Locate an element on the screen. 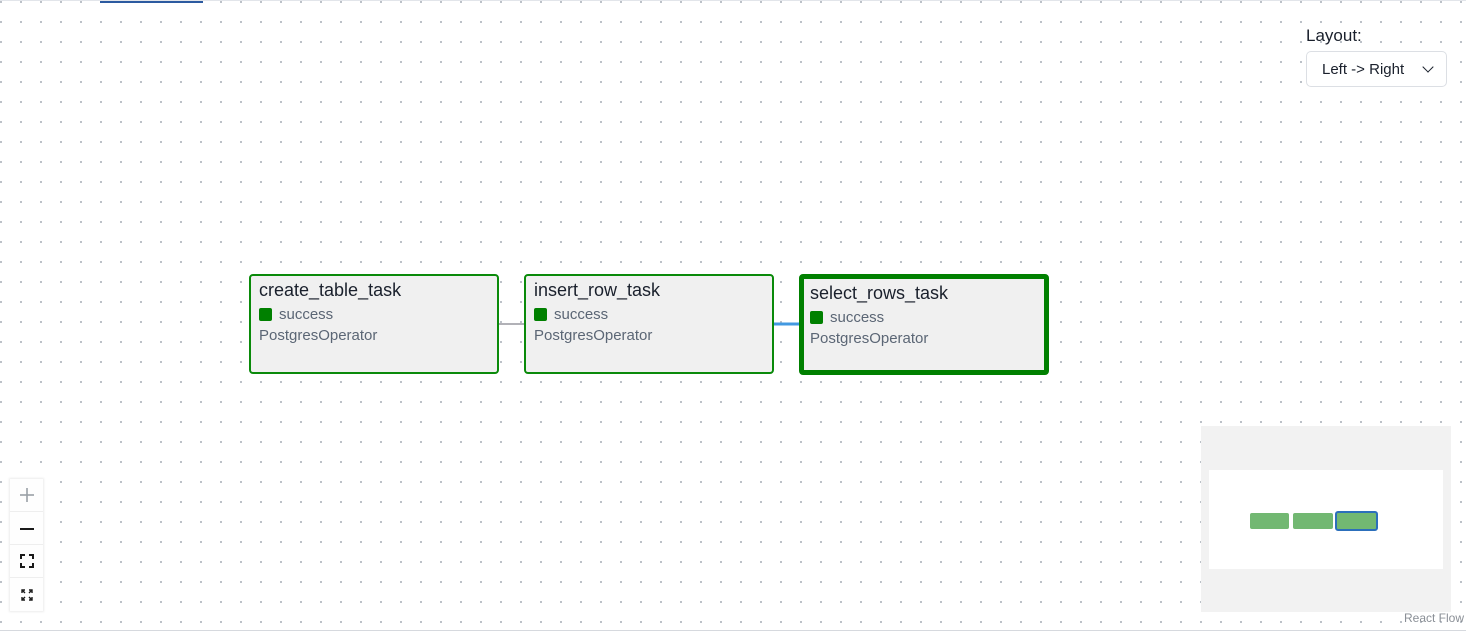 Image resolution: width=1466 pixels, height=644 pixels. layout-select-value: Left -> Right is located at coordinates (1363, 69).